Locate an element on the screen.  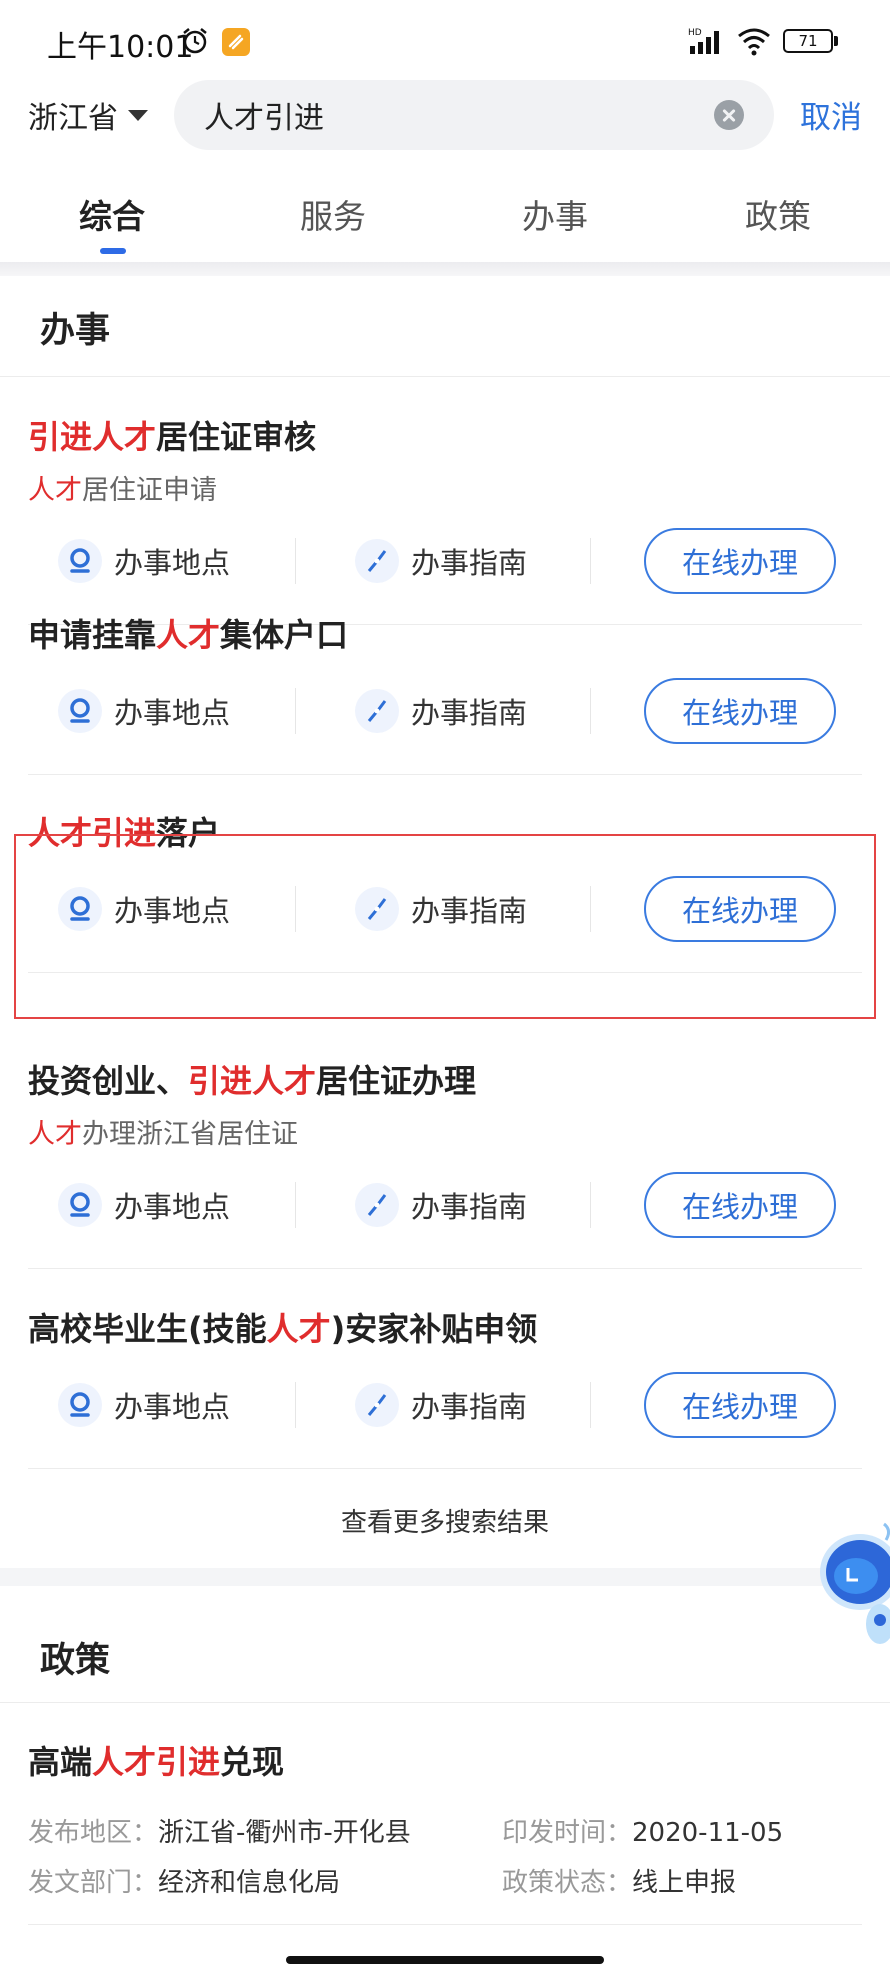
affair-item-title: 投资创业、引进人才居住证办理 is located at coordinates (252, 1079).